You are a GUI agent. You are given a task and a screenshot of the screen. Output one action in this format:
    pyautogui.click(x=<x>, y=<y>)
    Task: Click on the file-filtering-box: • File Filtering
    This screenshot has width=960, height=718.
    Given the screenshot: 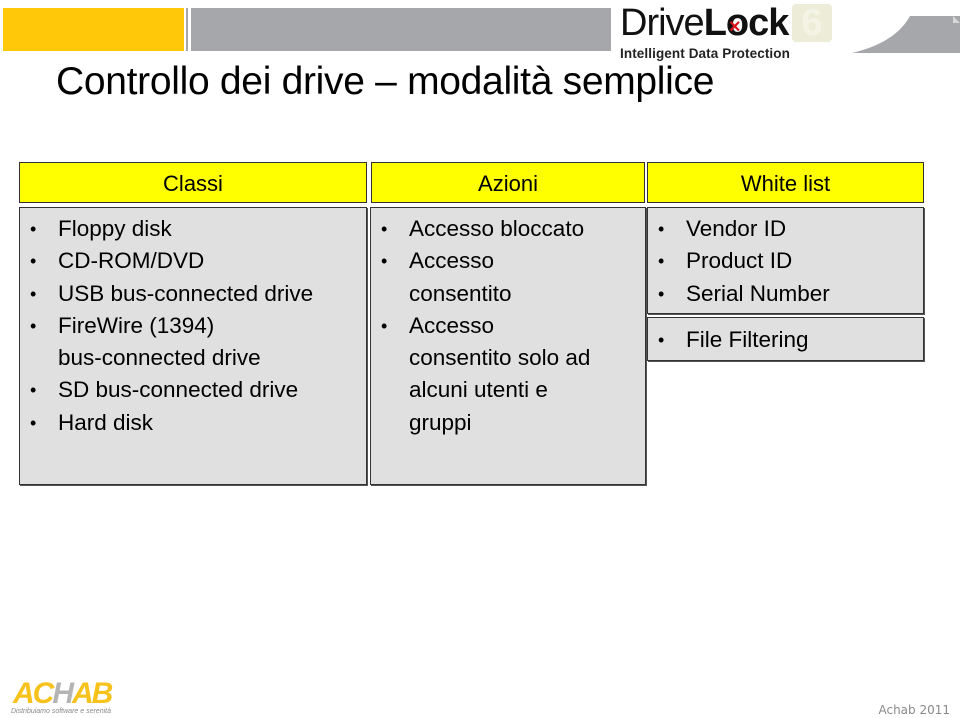 What is the action you would take?
    pyautogui.click(x=785, y=339)
    